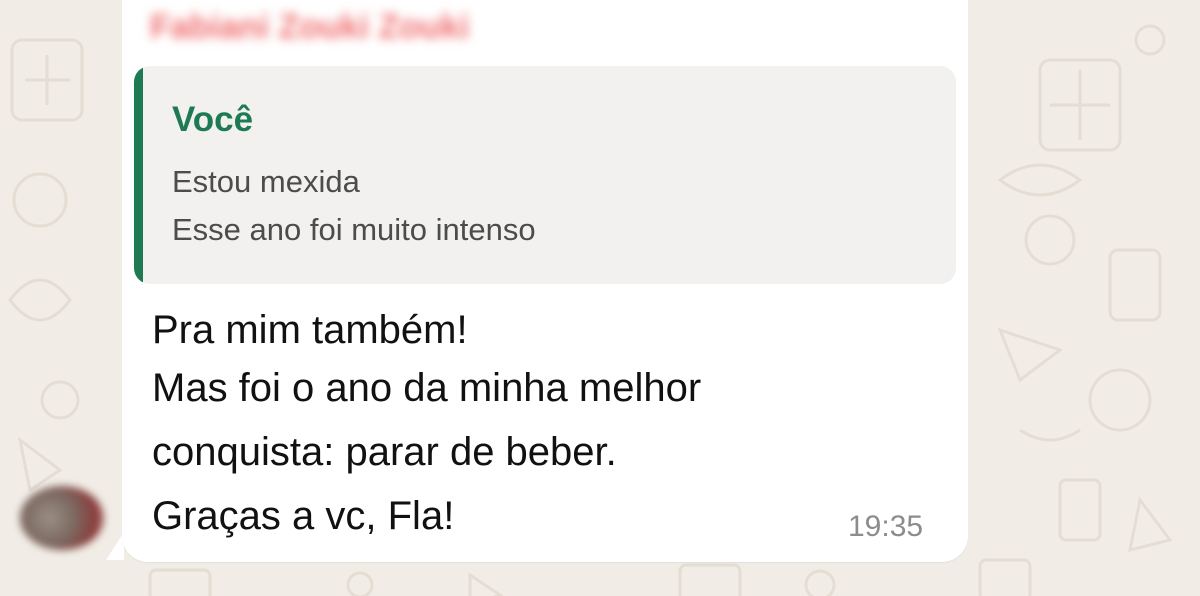  Describe the element at coordinates (213, 119) in the screenshot. I see `quote-author: Você` at that location.